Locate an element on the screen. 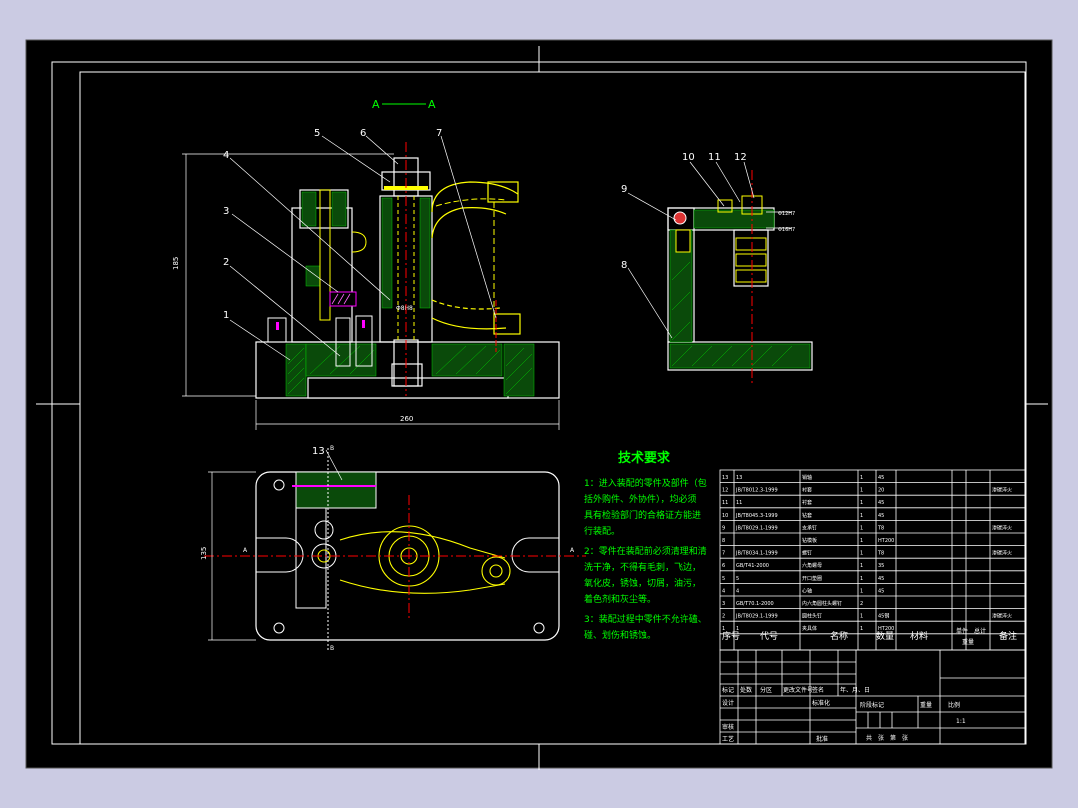  bom-cell-code: JB/T8034.1-1999 is located at coordinates (756, 554).